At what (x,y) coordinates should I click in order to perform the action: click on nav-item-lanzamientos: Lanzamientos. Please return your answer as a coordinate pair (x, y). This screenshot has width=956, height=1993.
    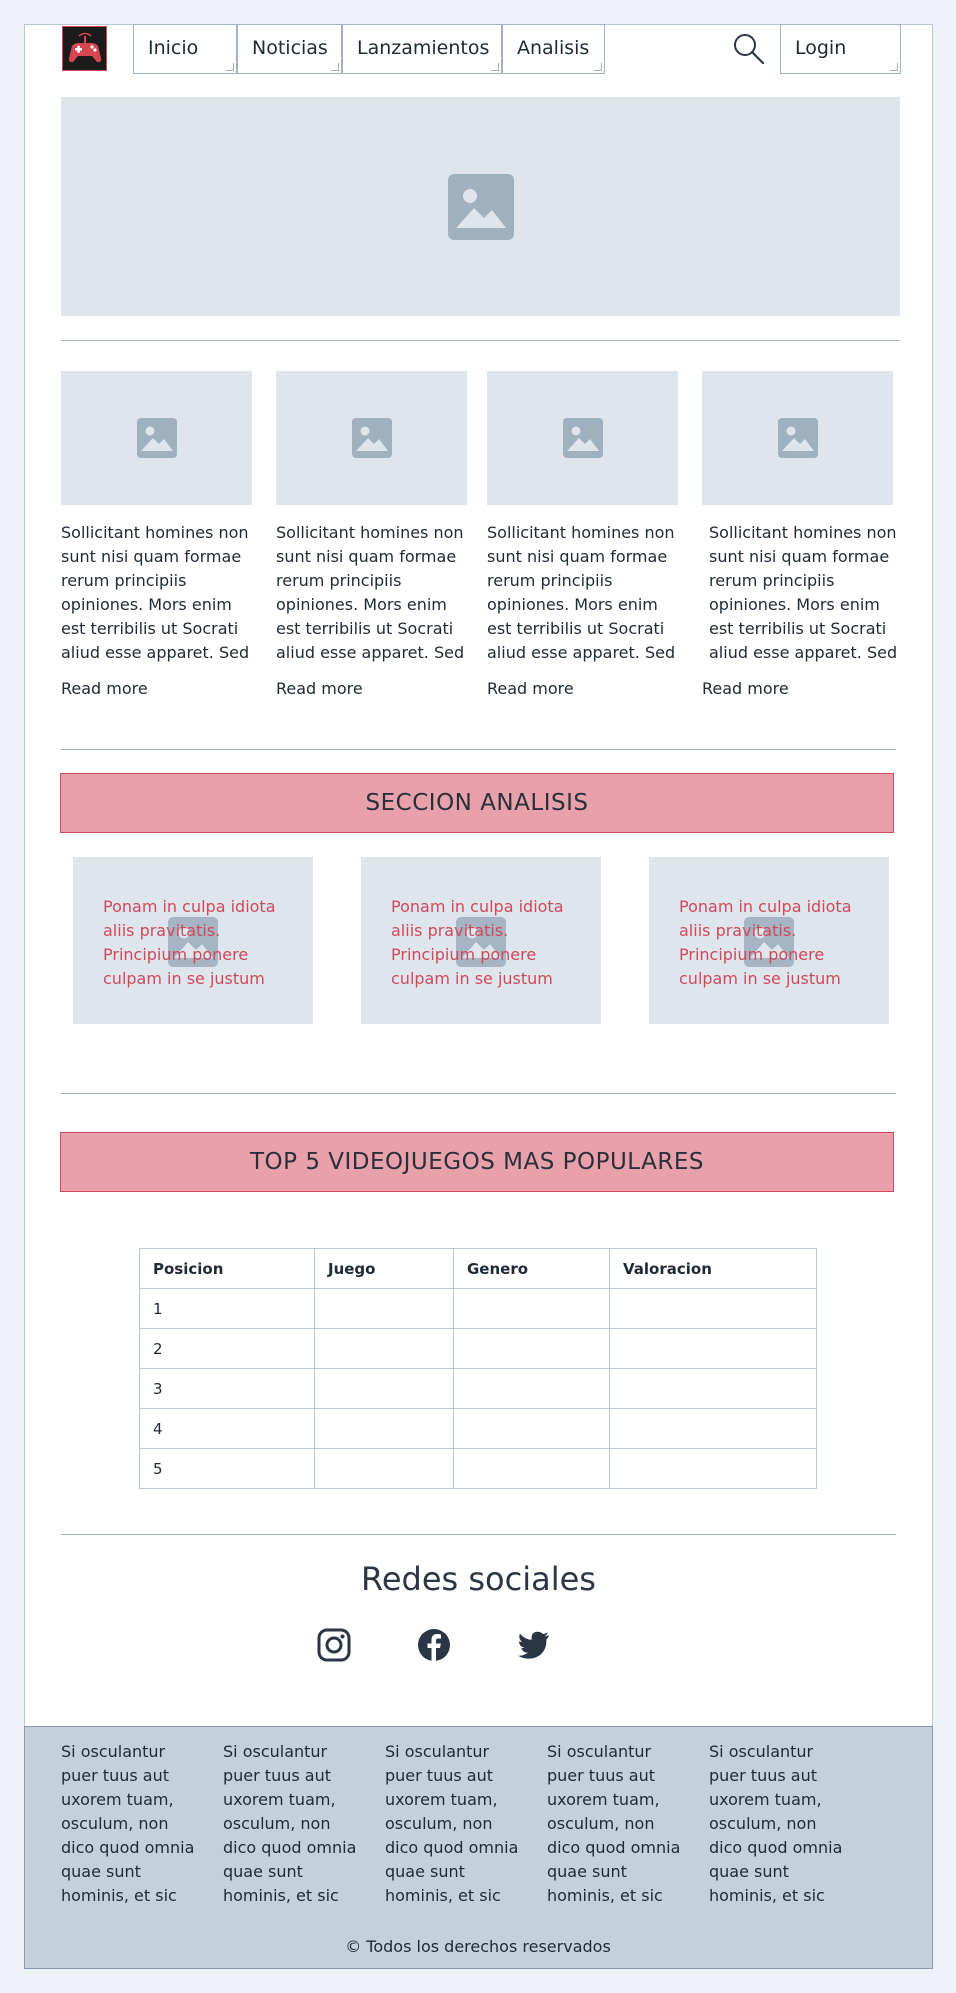
    Looking at the image, I should click on (422, 49).